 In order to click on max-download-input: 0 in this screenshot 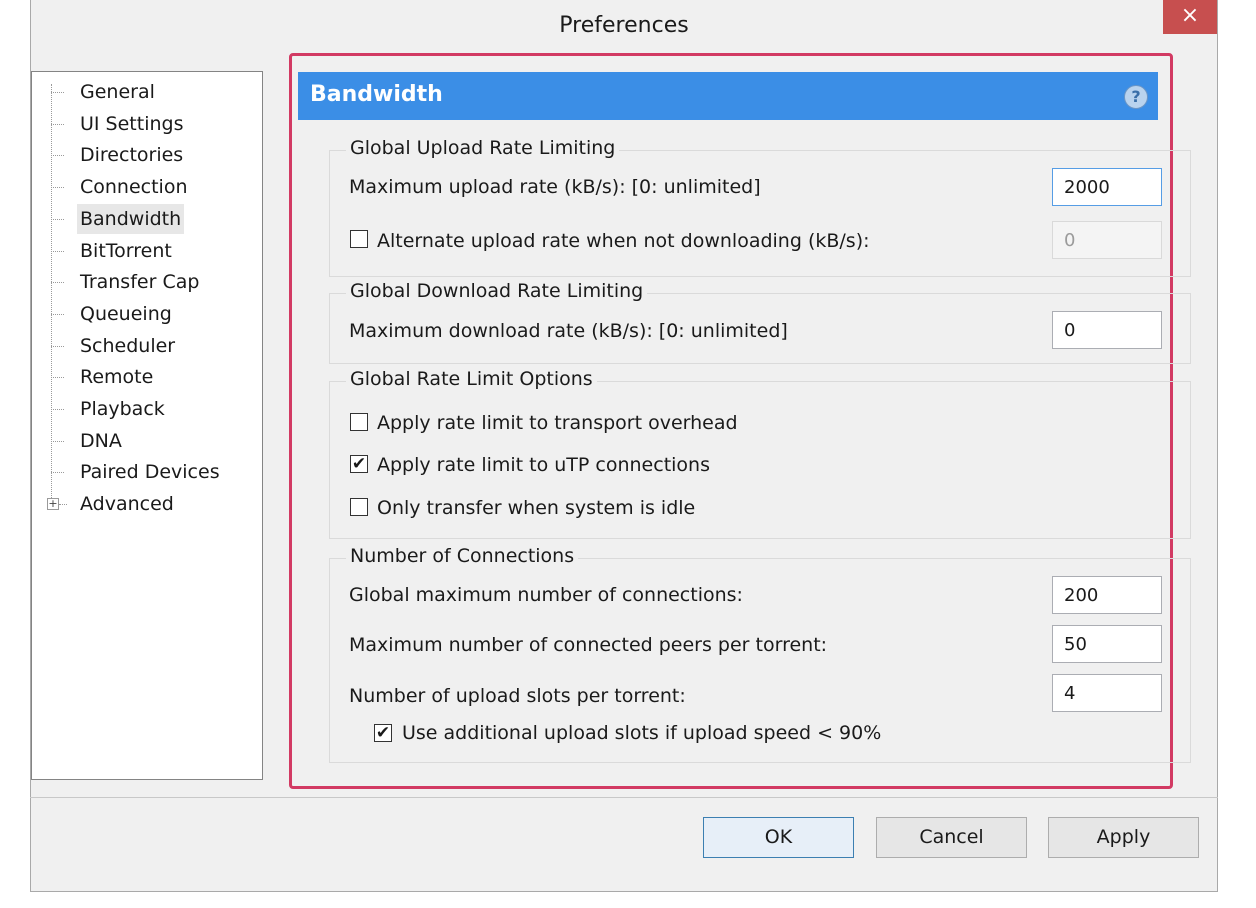, I will do `click(1107, 330)`.